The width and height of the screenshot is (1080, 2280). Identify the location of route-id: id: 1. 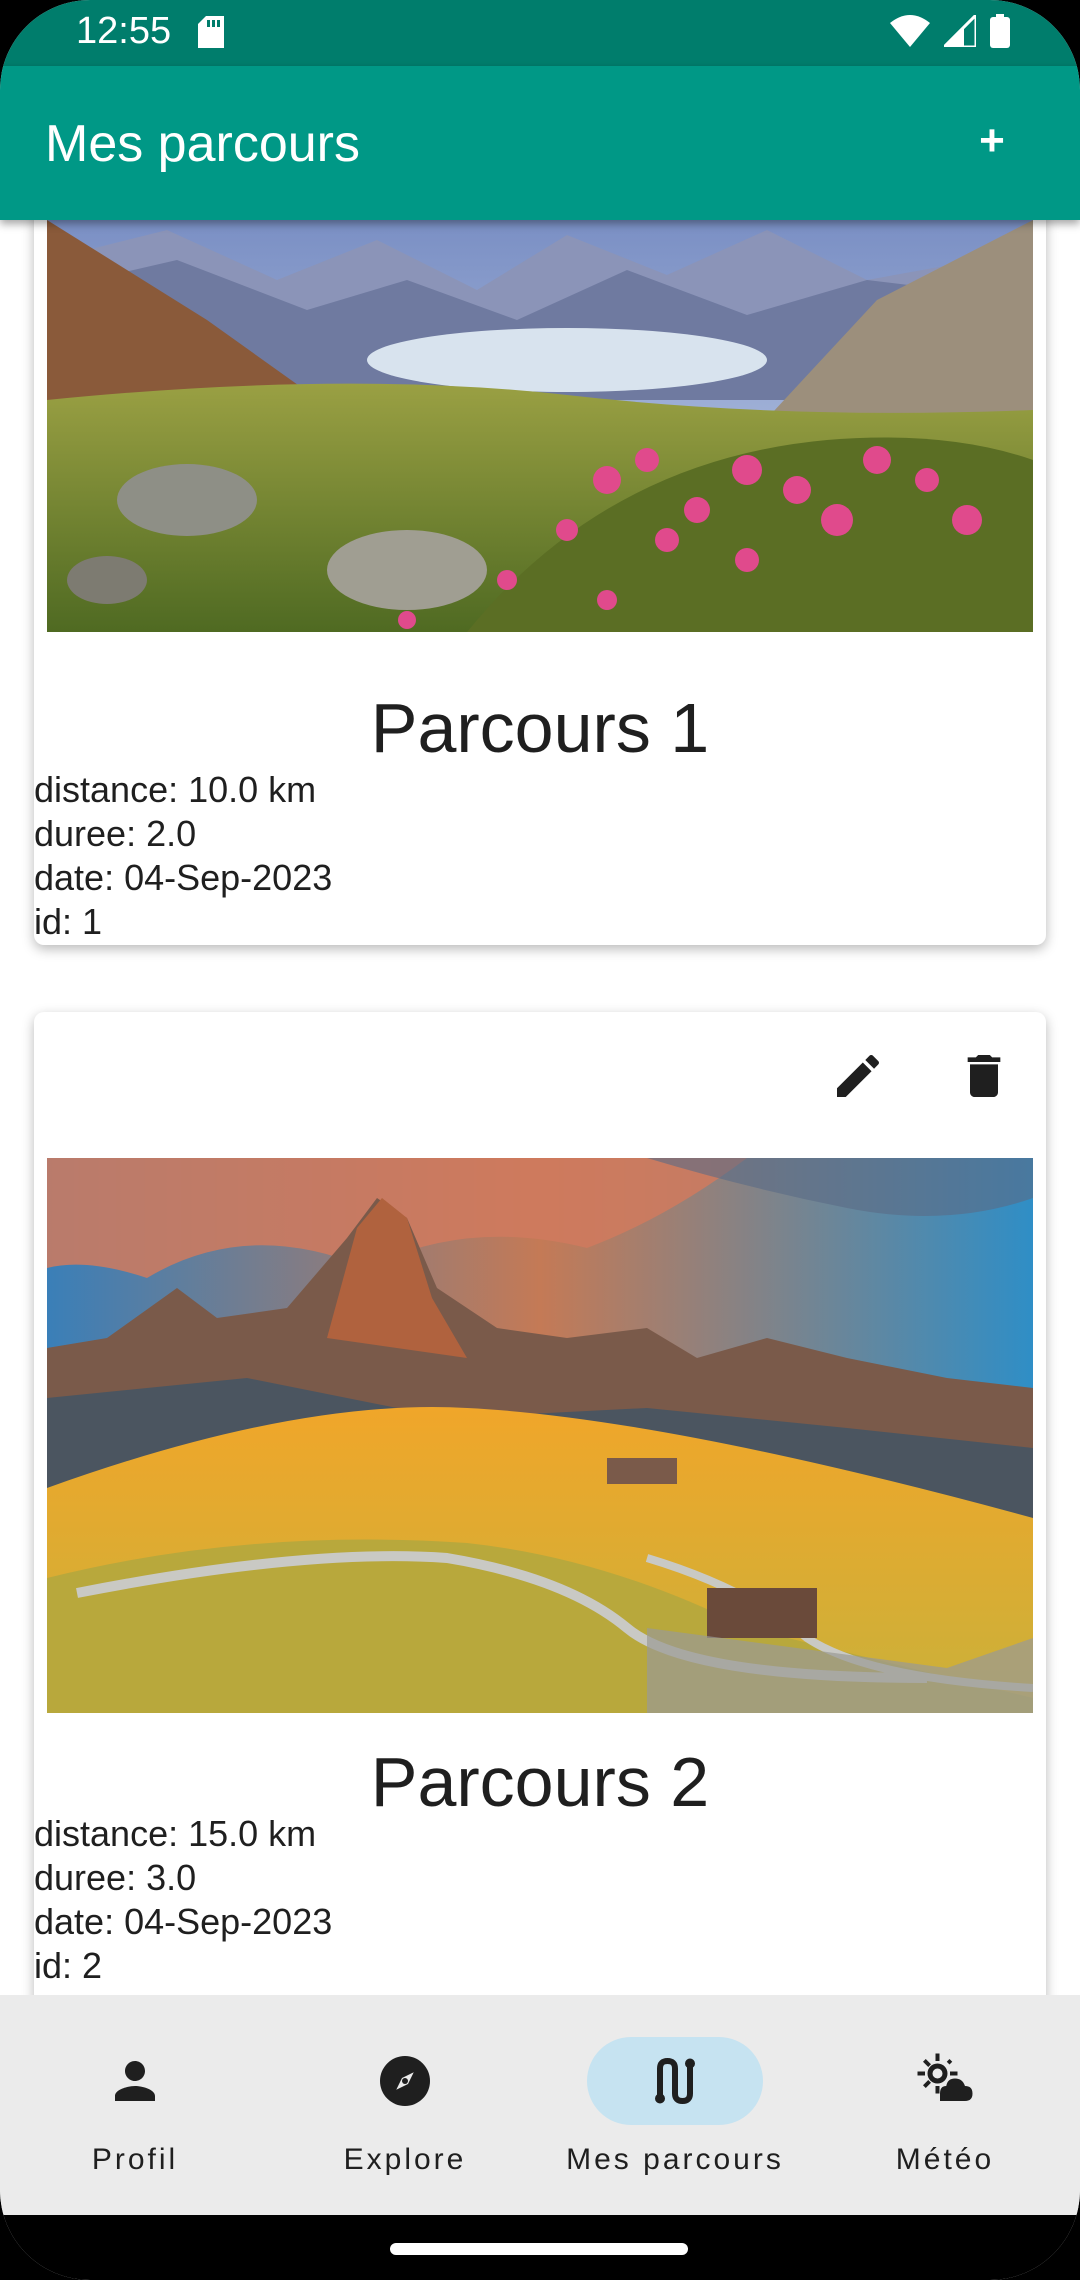
(68, 921).